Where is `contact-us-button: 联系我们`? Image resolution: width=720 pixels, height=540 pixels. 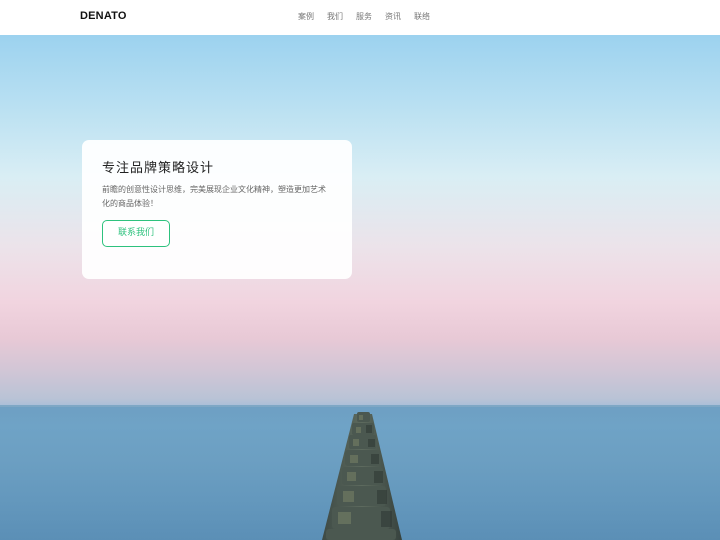
contact-us-button: 联系我们 is located at coordinates (136, 233).